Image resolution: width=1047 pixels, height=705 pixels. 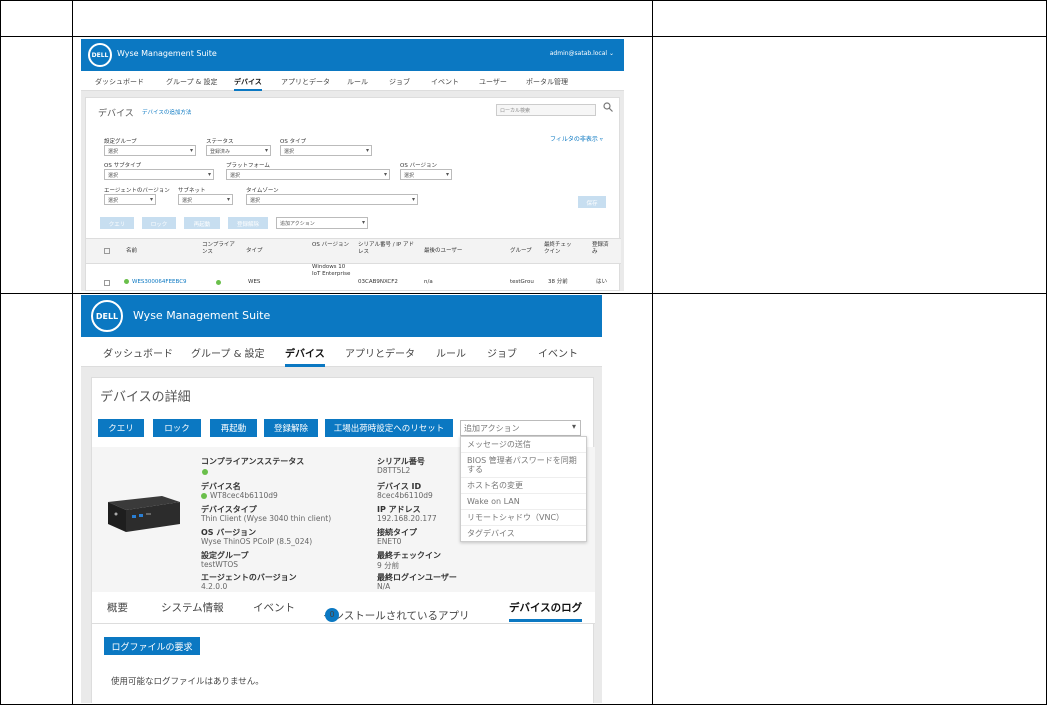 I want to click on tab-overview: 概要, so click(x=117, y=607).